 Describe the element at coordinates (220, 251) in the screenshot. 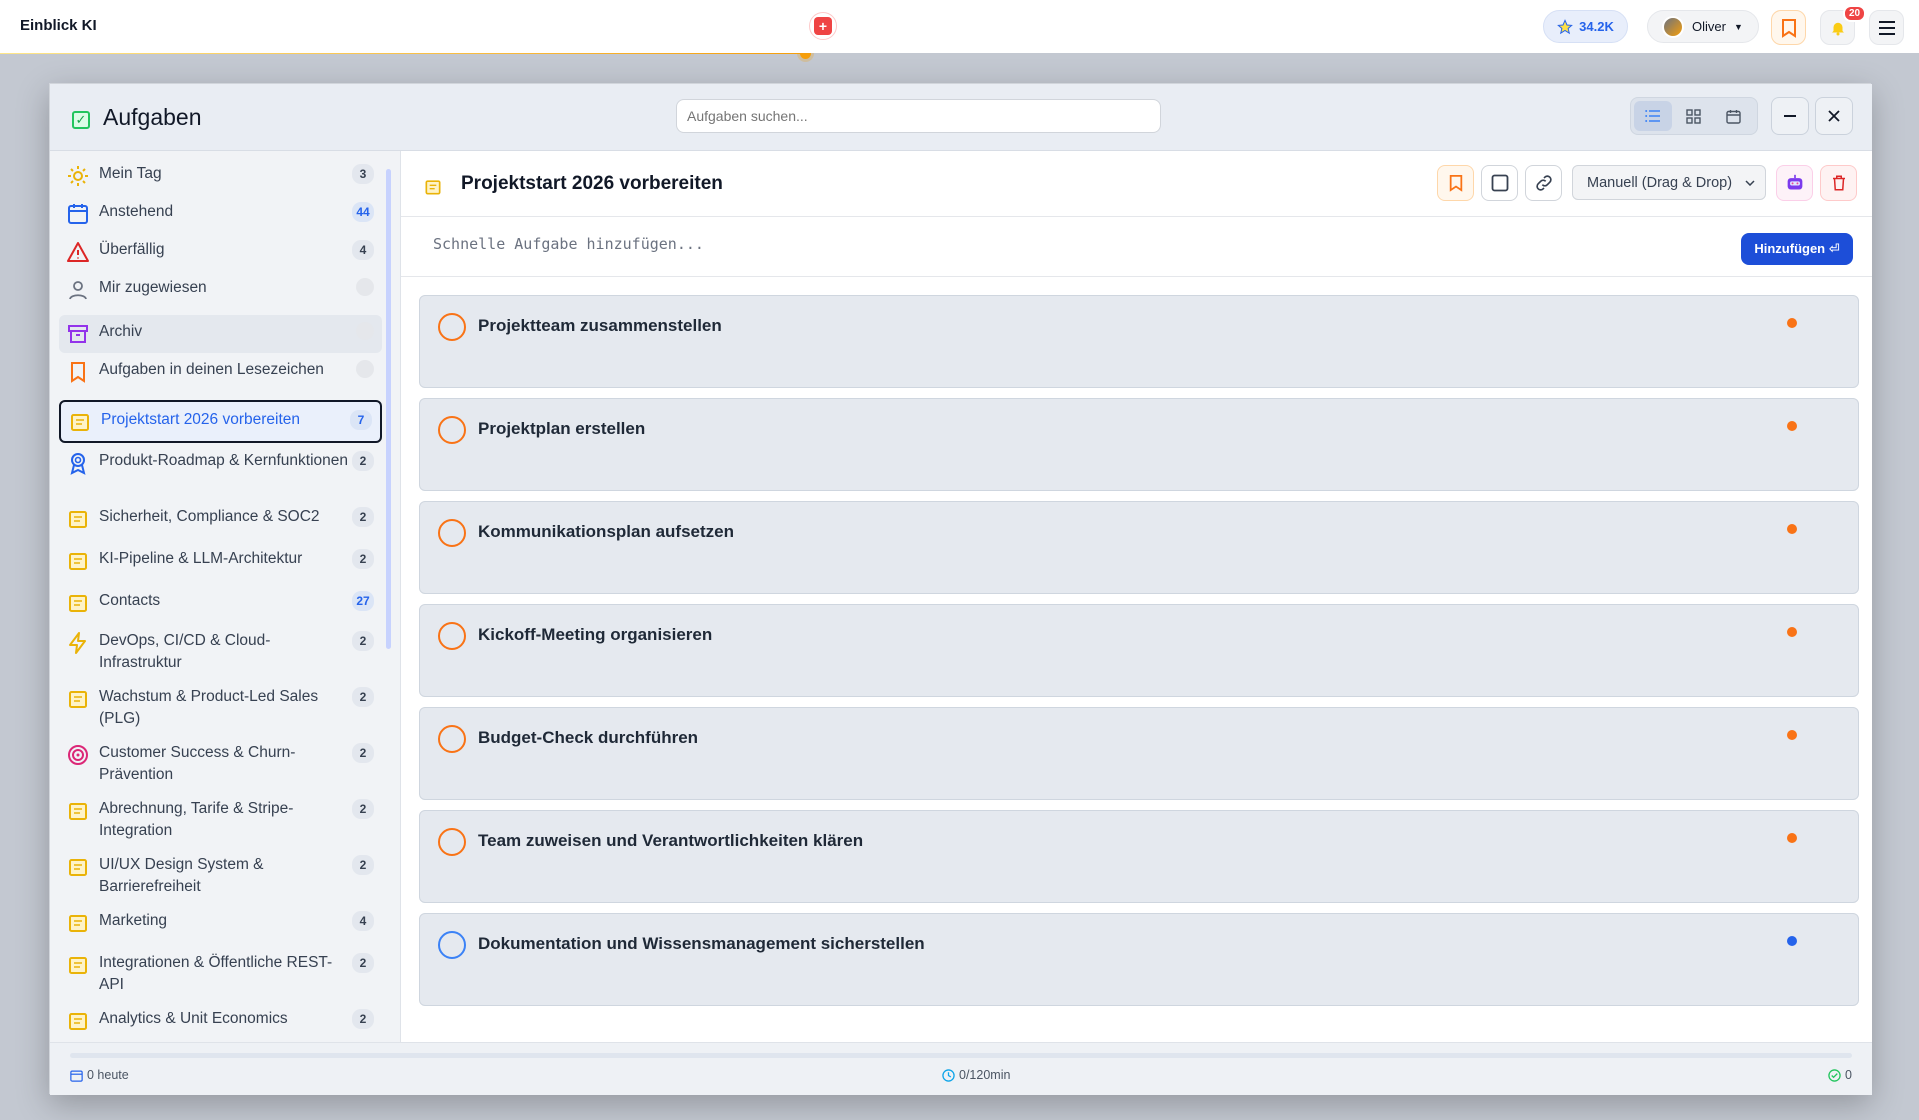

I see `sidebar-item-ueberfaellig: Überfällig 4` at that location.